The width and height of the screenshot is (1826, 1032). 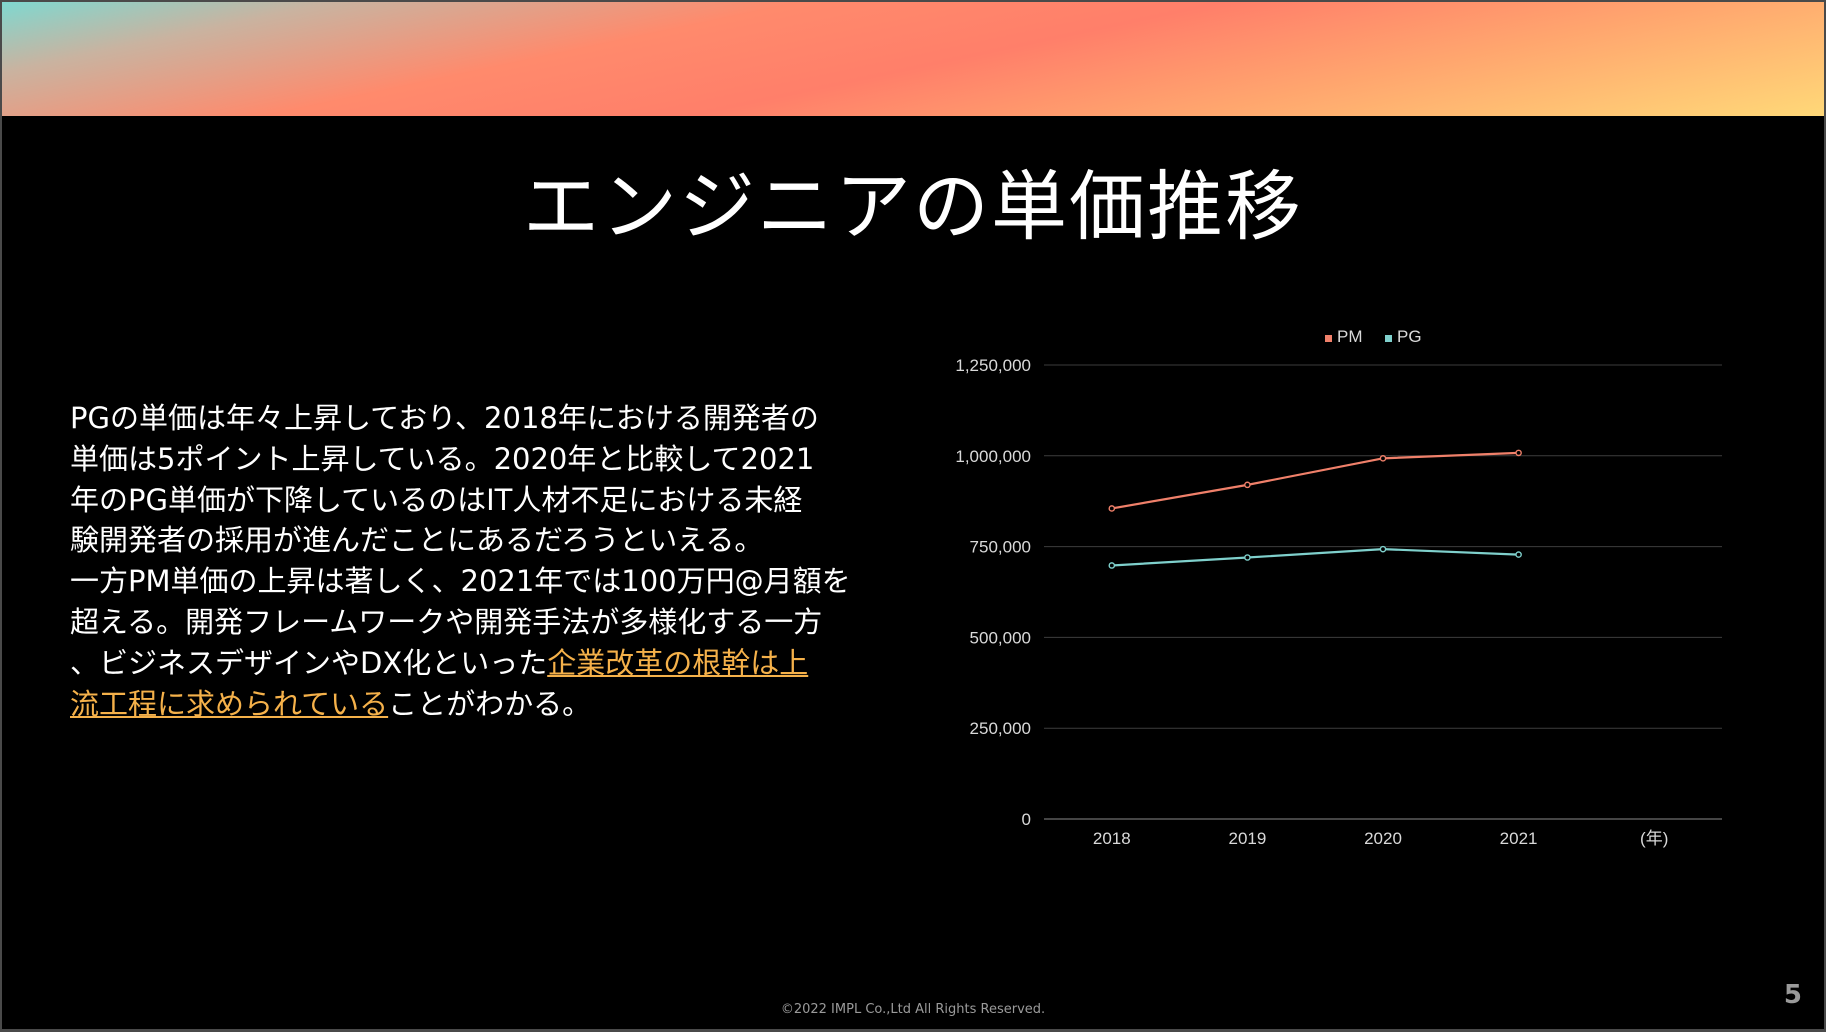 What do you see at coordinates (1112, 838) in the screenshot?
I see `x-tick-label: 2018` at bounding box center [1112, 838].